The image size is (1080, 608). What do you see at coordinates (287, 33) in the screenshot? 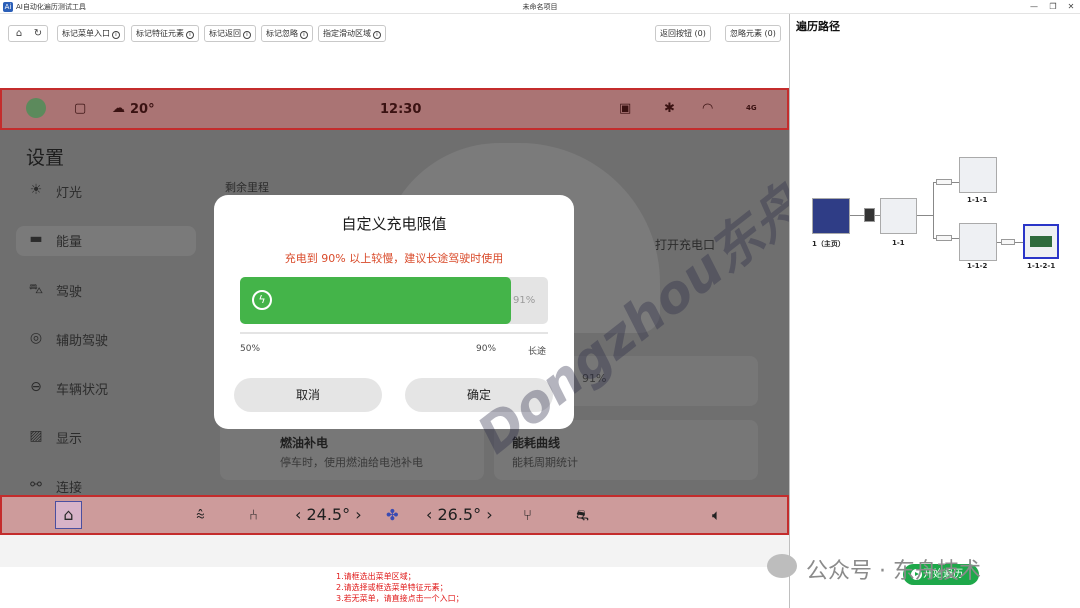
I see `mark-ignore-button: 标记忽略 i` at bounding box center [287, 33].